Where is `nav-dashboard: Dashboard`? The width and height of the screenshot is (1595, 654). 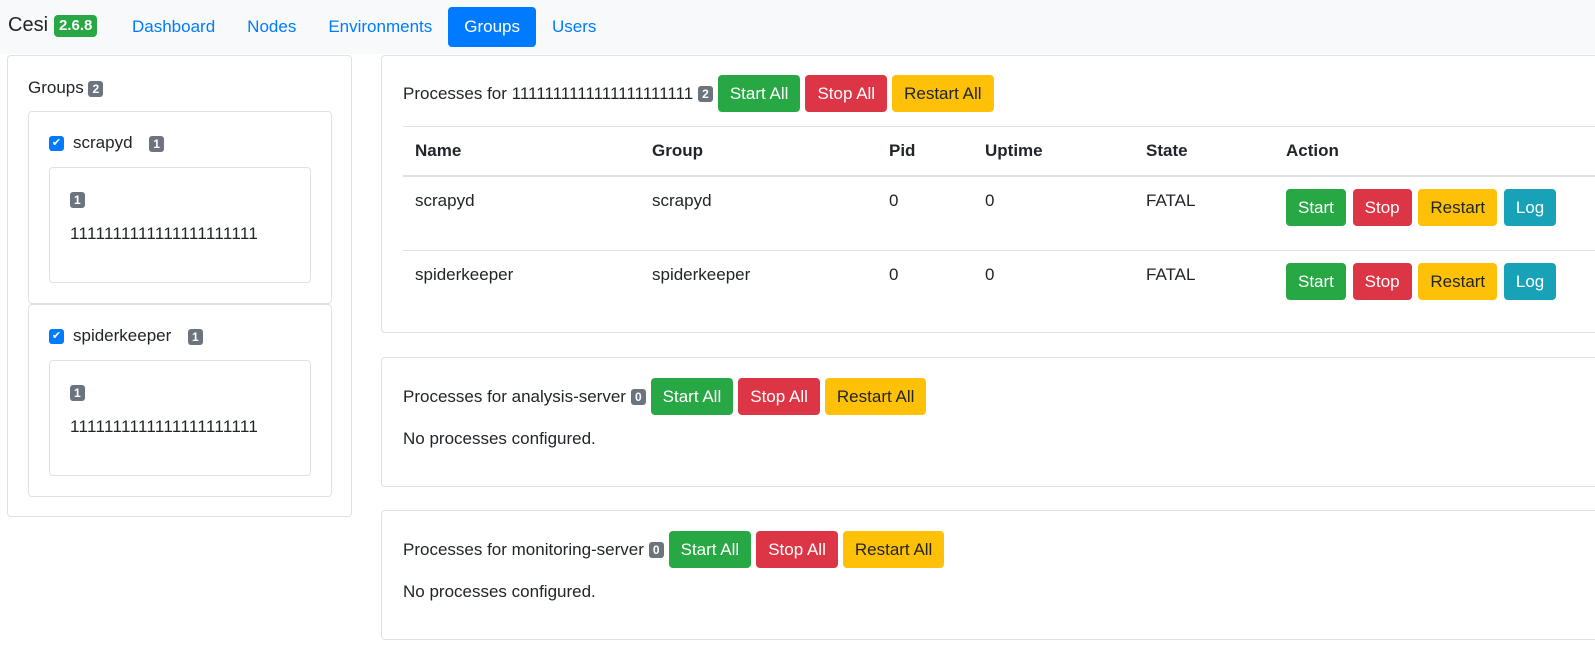
nav-dashboard: Dashboard is located at coordinates (173, 27).